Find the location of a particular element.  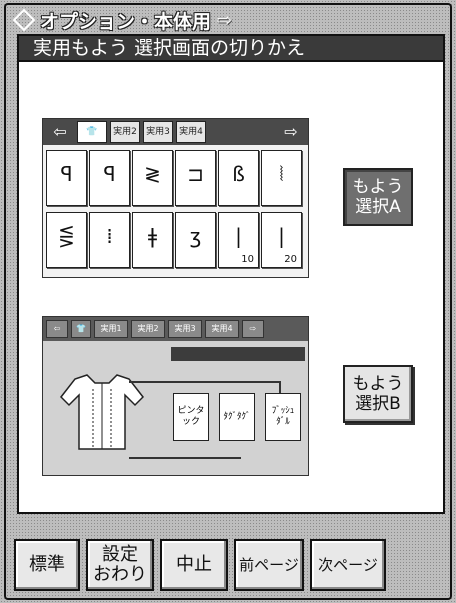

preview-b-status-bar is located at coordinates (238, 354).